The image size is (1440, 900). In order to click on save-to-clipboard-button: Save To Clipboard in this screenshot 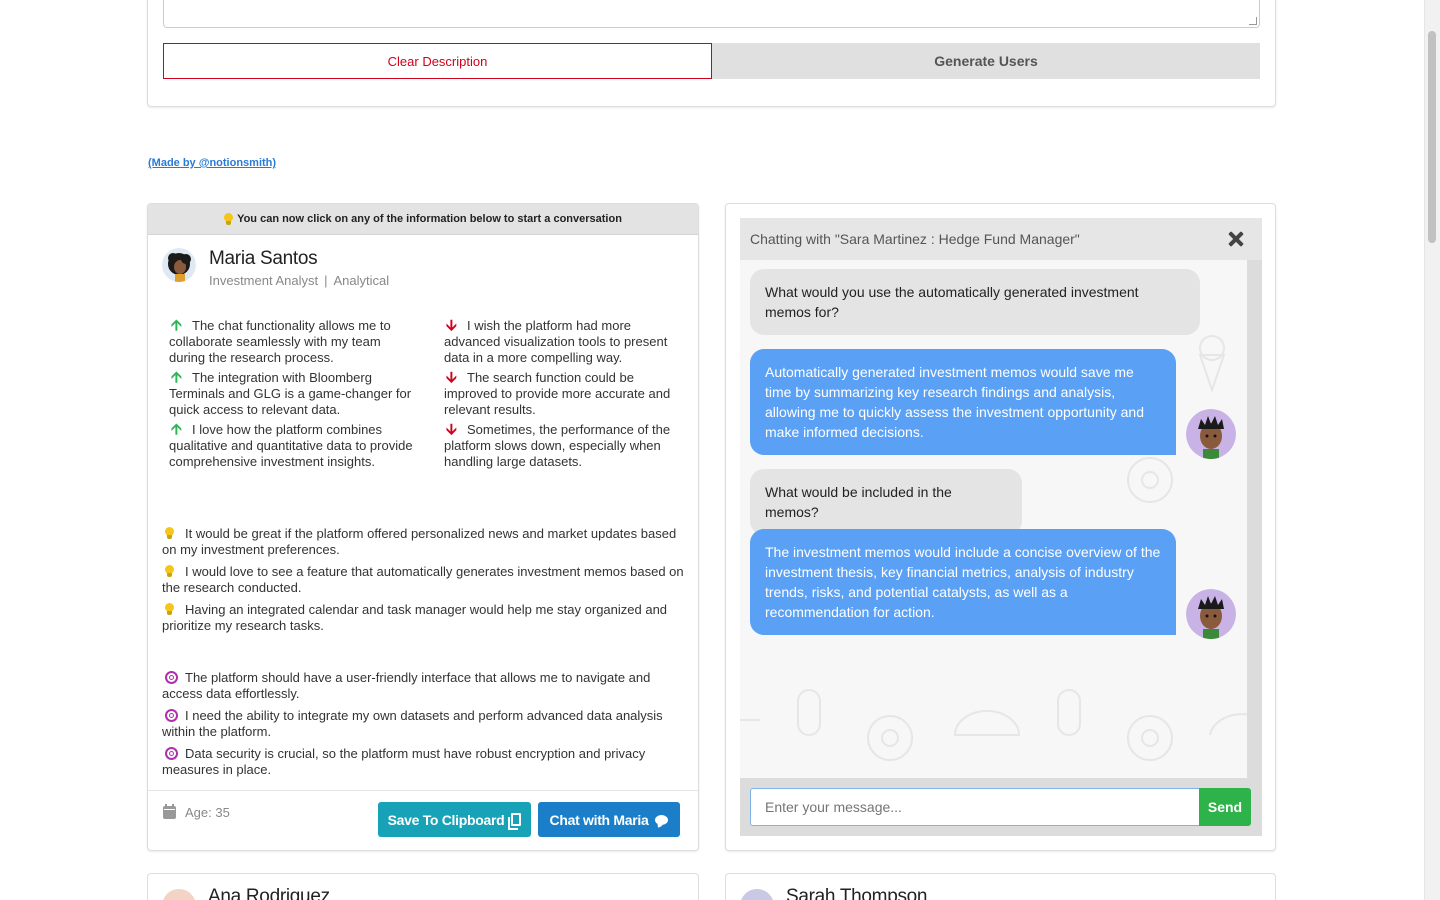, I will do `click(454, 819)`.